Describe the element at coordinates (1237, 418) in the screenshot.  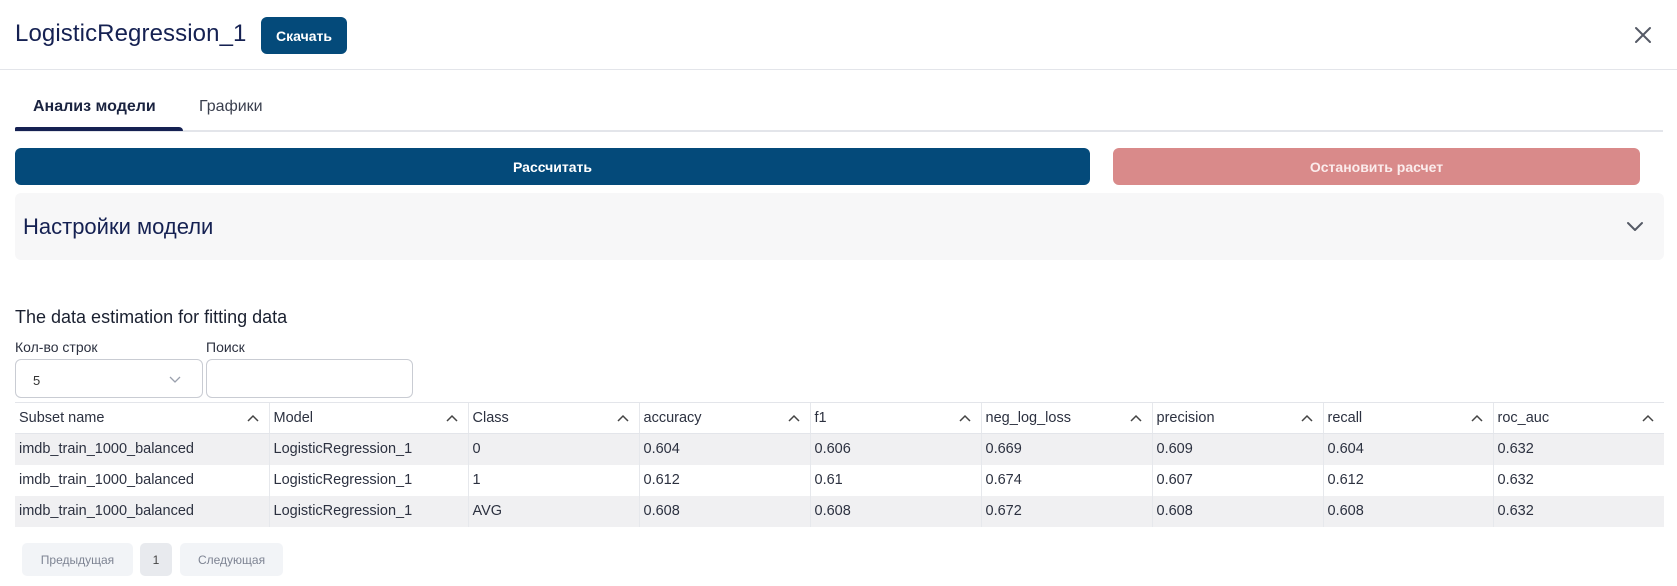
I see `column-header: precision` at that location.